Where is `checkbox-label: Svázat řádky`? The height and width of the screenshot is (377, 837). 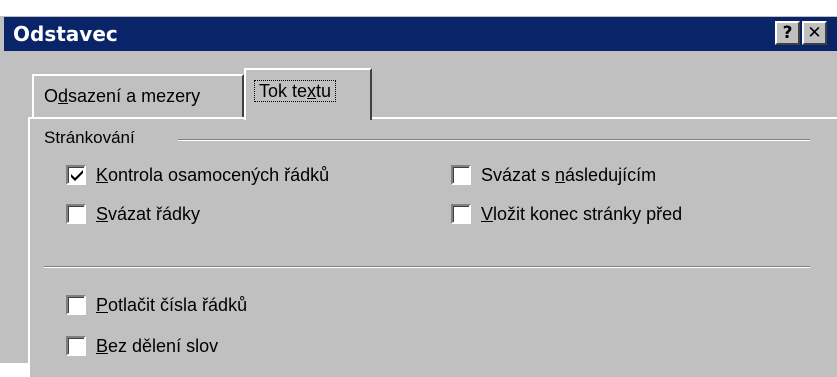
checkbox-label: Svázat řádky is located at coordinates (148, 213).